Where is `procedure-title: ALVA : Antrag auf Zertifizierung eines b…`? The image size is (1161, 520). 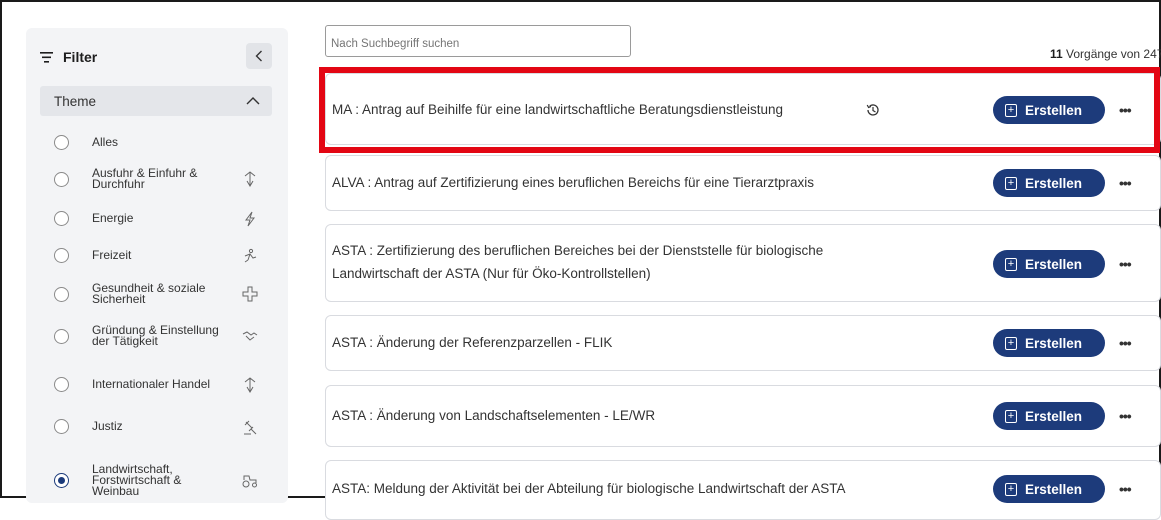 procedure-title: ALVA : Antrag auf Zertifizierung eines b… is located at coordinates (573, 182).